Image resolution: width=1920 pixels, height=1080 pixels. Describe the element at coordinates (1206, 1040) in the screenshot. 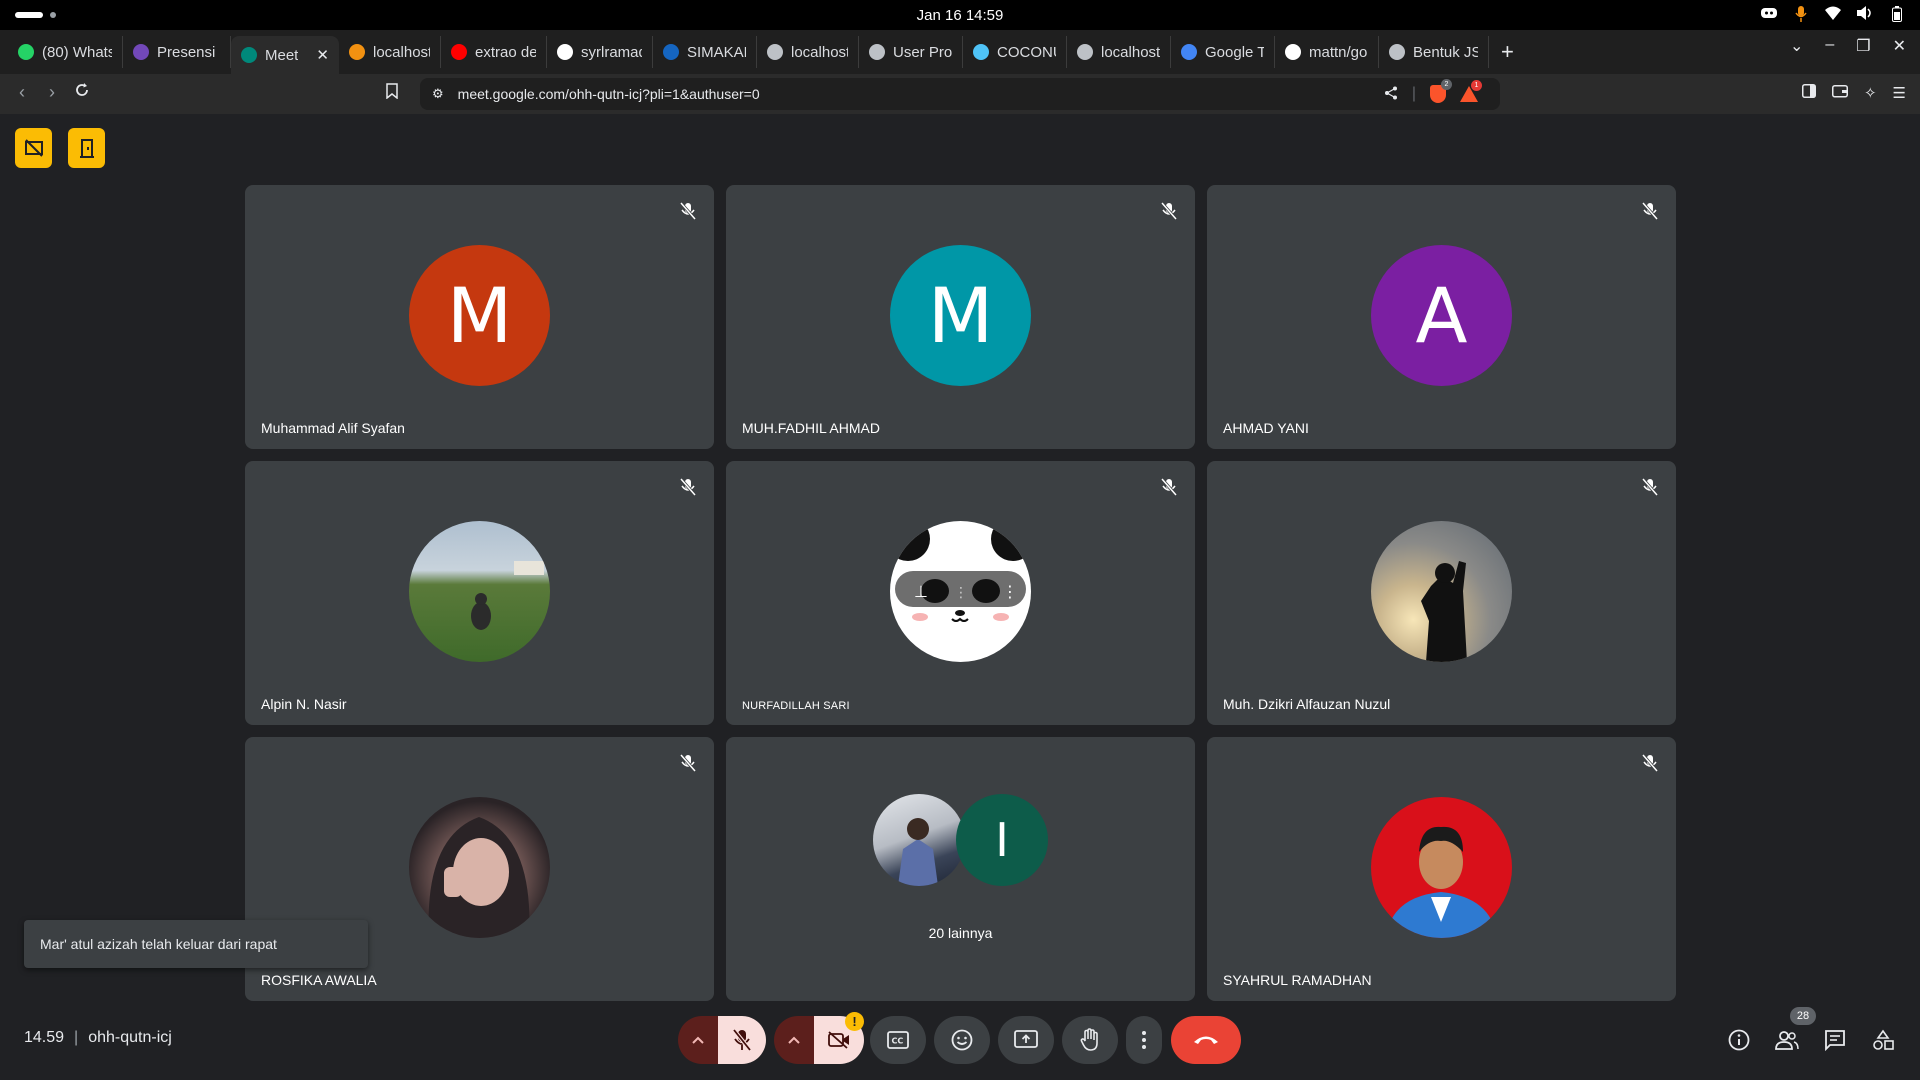

I see `leave-call-button` at that location.